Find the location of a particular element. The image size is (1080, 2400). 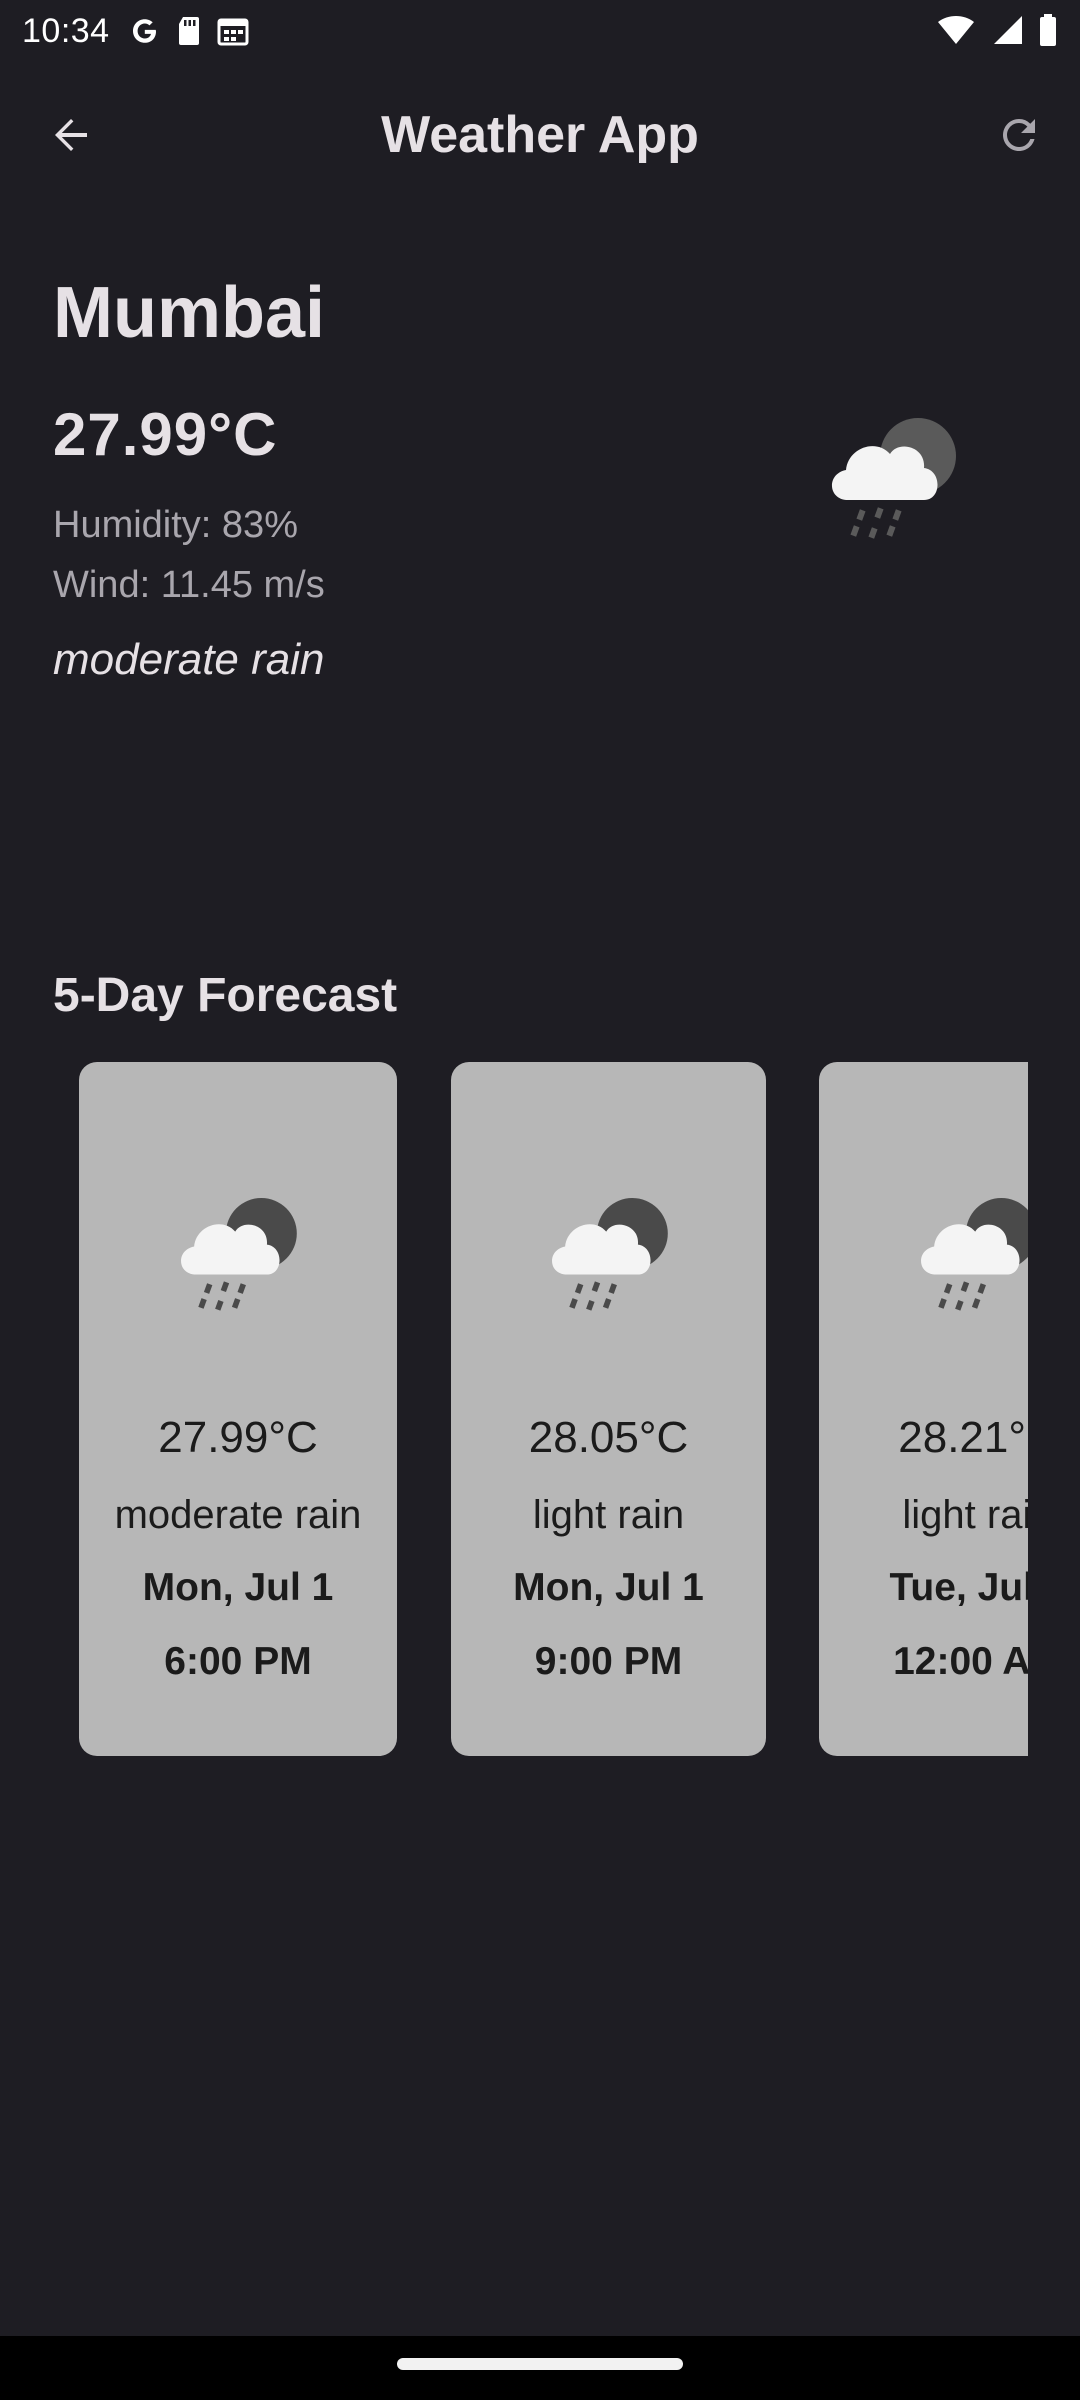

signal-icon is located at coordinates (1007, 31).